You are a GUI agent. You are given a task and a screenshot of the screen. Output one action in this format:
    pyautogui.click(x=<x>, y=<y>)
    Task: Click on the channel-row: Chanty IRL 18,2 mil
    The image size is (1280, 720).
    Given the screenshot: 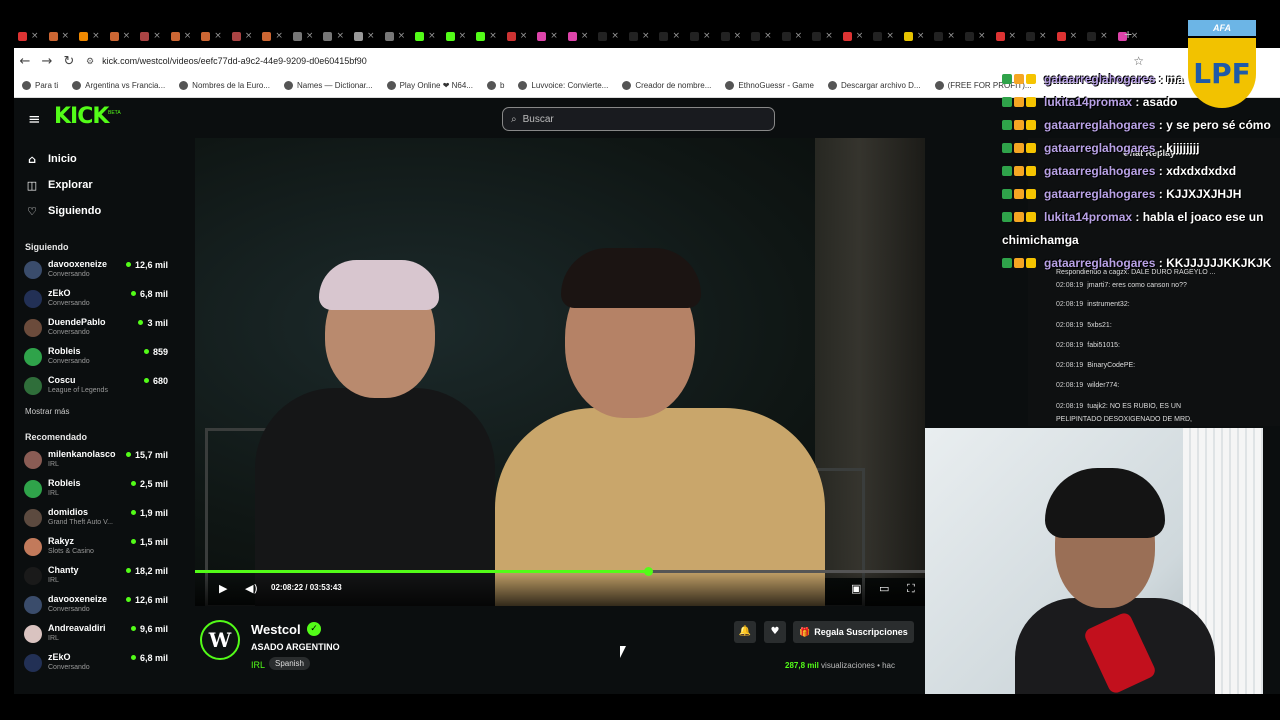 What is the action you would take?
    pyautogui.click(x=97, y=578)
    